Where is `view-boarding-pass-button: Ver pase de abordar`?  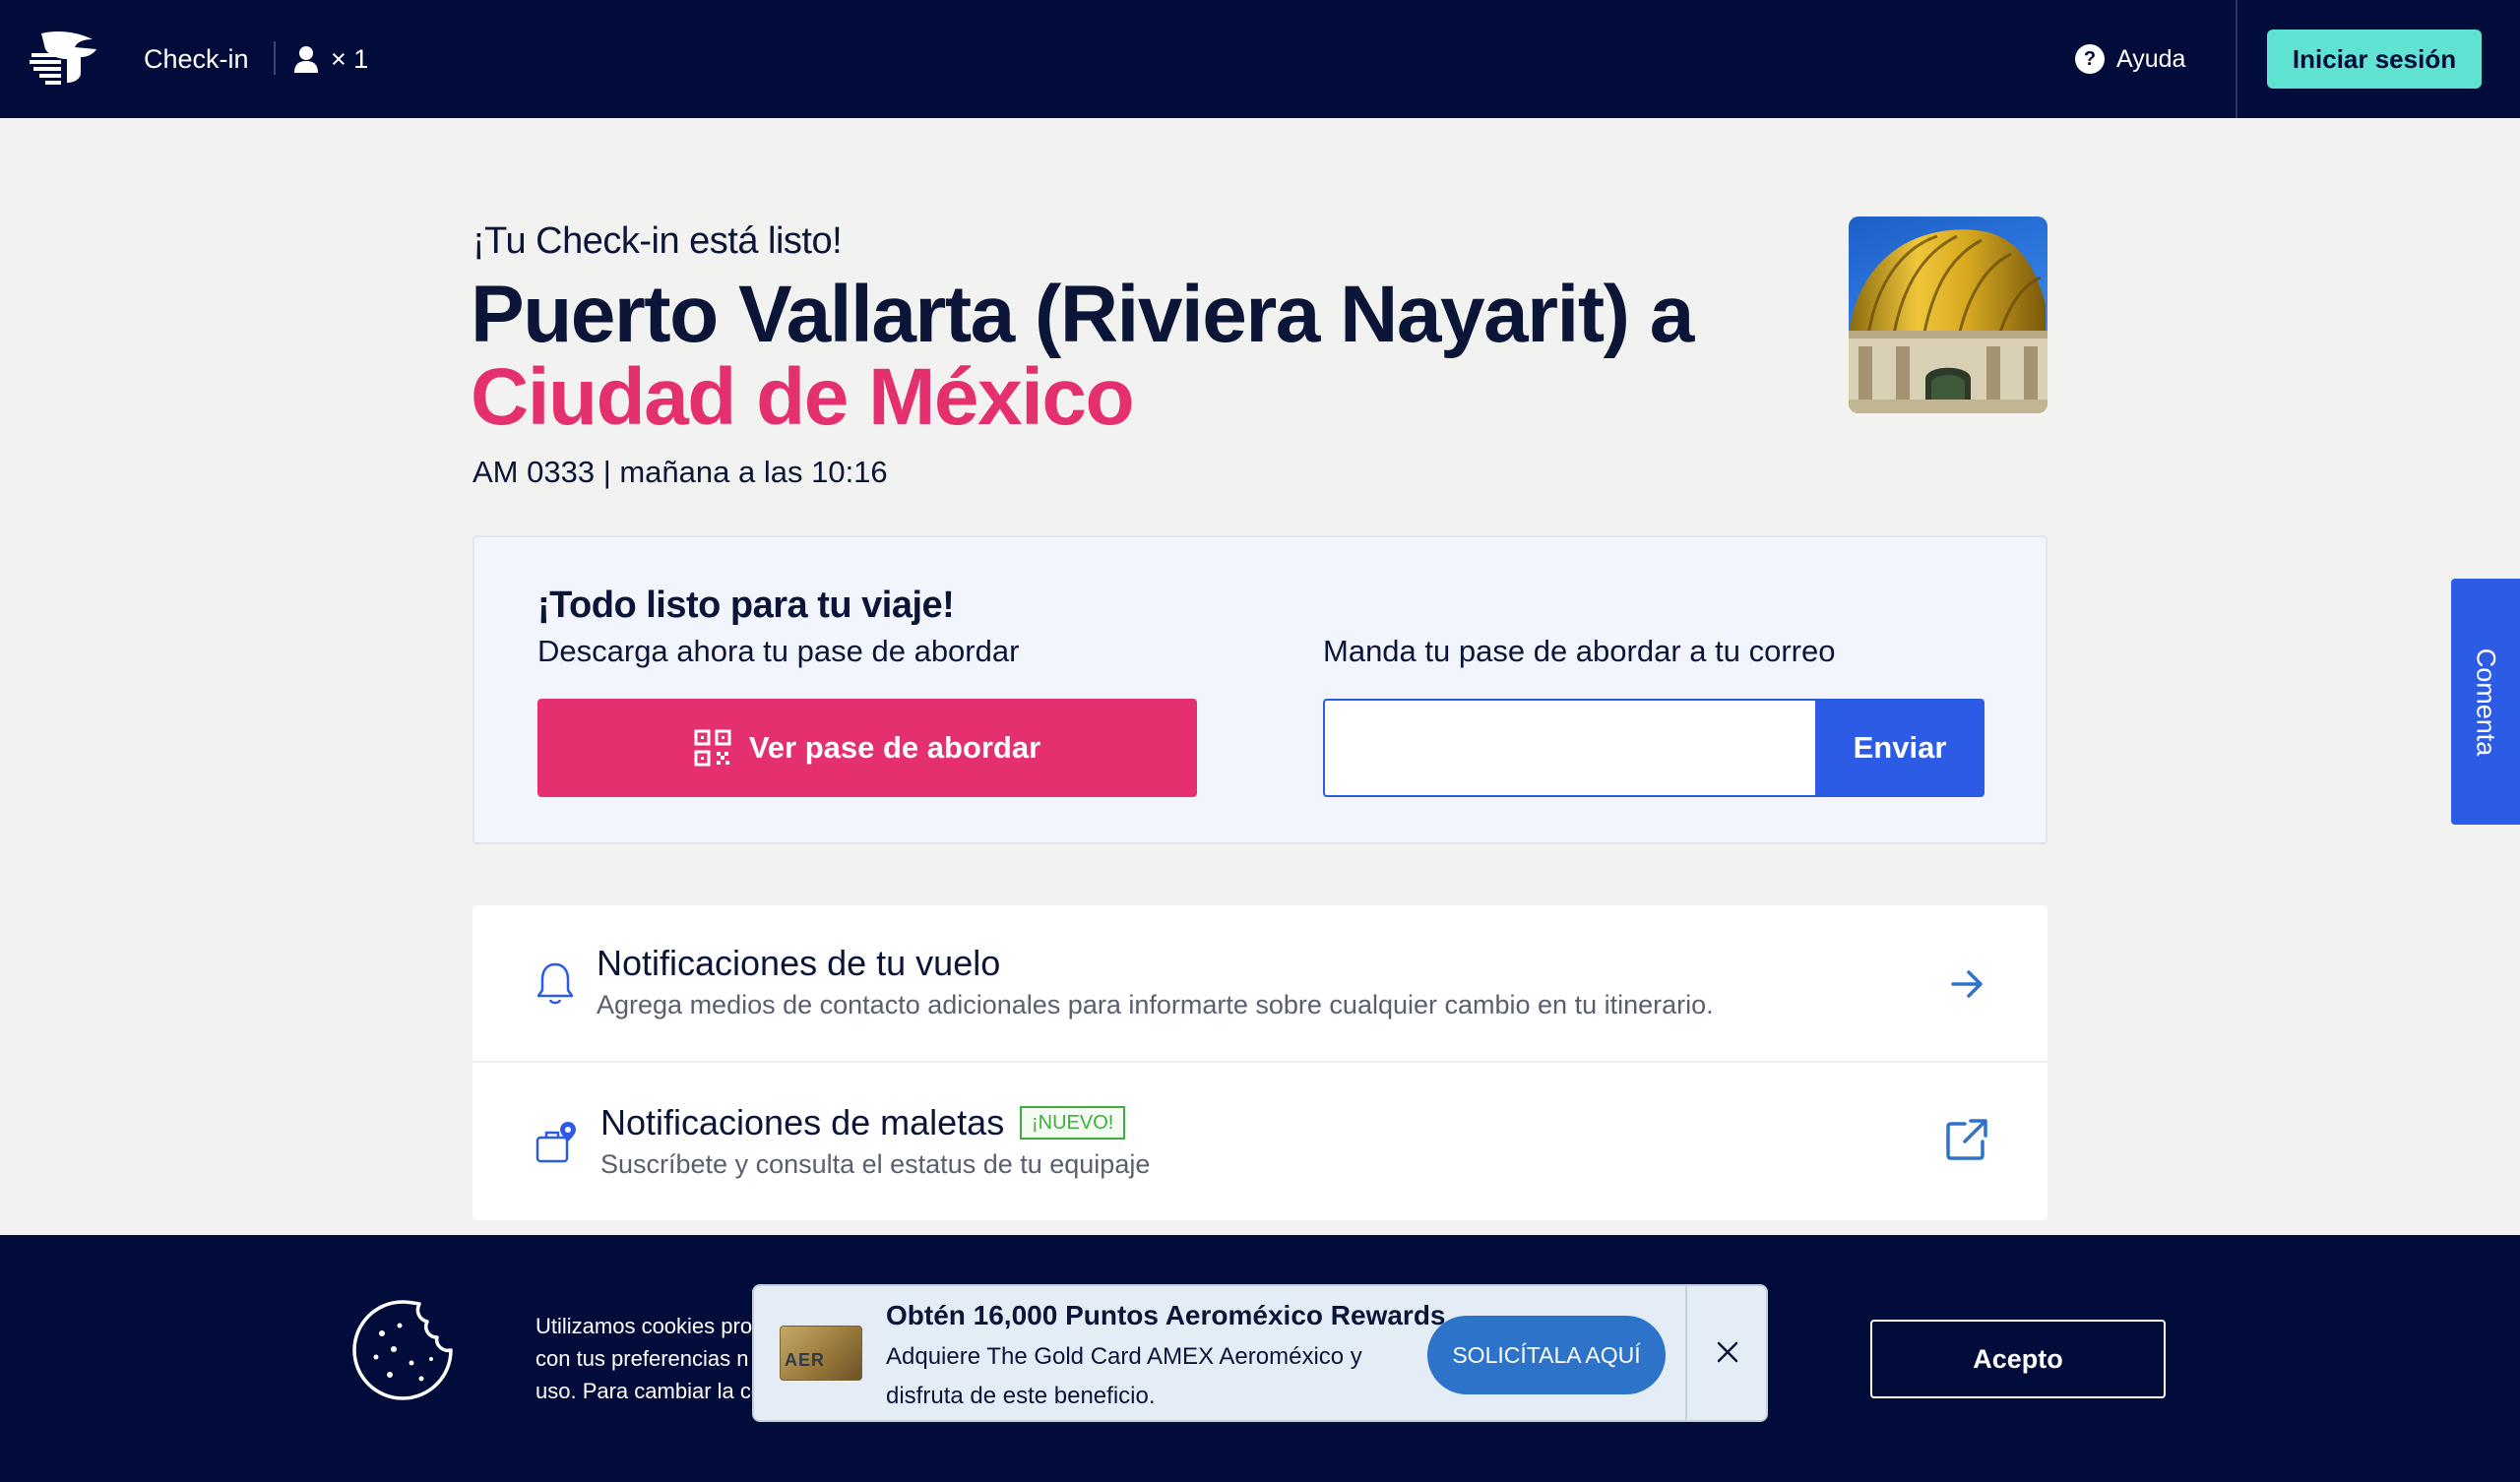 view-boarding-pass-button: Ver pase de abordar is located at coordinates (867, 748).